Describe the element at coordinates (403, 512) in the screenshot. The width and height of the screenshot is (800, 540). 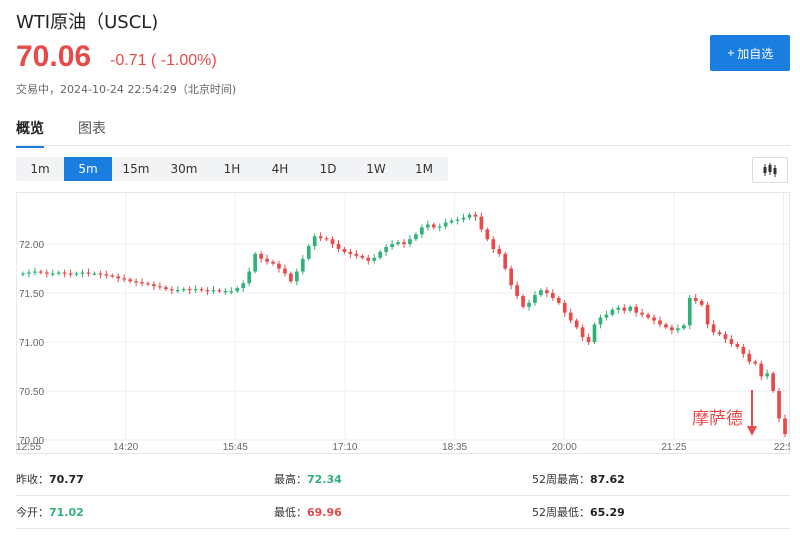
I see `stat-low: 最低：69.96` at that location.